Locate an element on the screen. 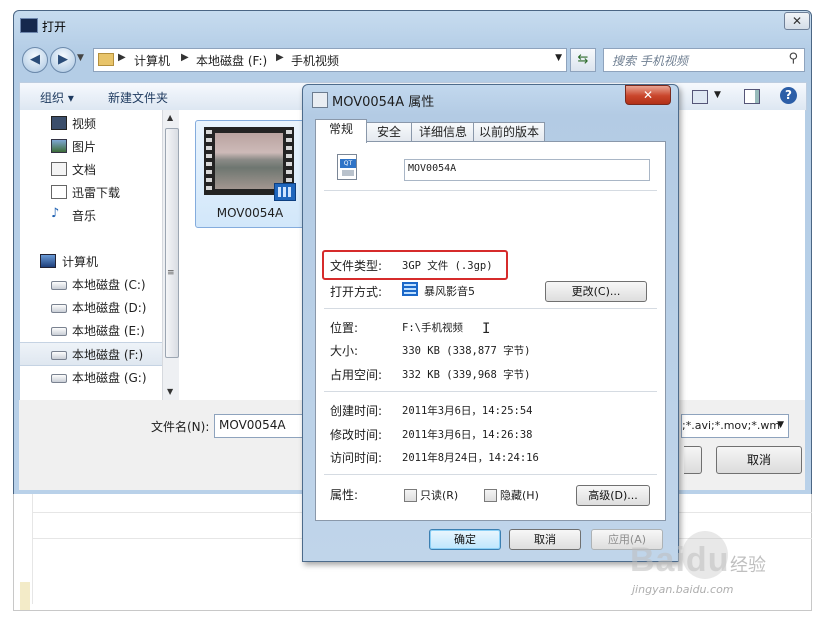  file-type-filter-select: ;*.avi;*.mov;*.wm ▼ is located at coordinates (735, 426).